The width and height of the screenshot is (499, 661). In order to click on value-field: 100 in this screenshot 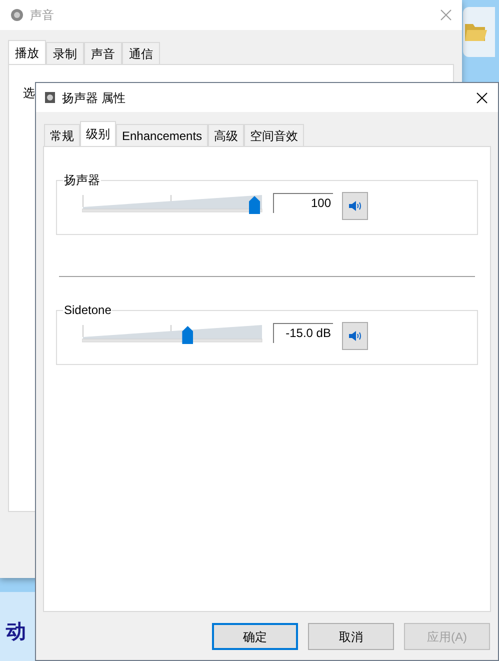, I will do `click(303, 203)`.